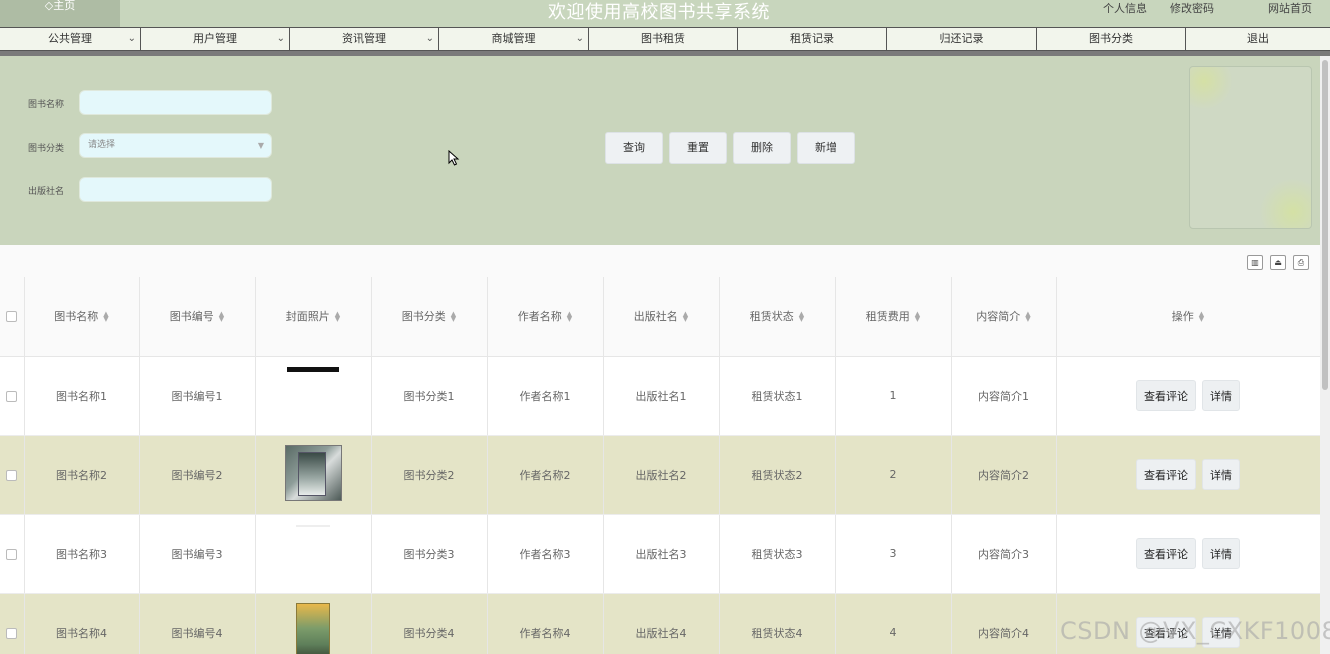 The height and width of the screenshot is (654, 1330). Describe the element at coordinates (777, 623) in the screenshot. I see `cell-status: 租赁状态4` at that location.